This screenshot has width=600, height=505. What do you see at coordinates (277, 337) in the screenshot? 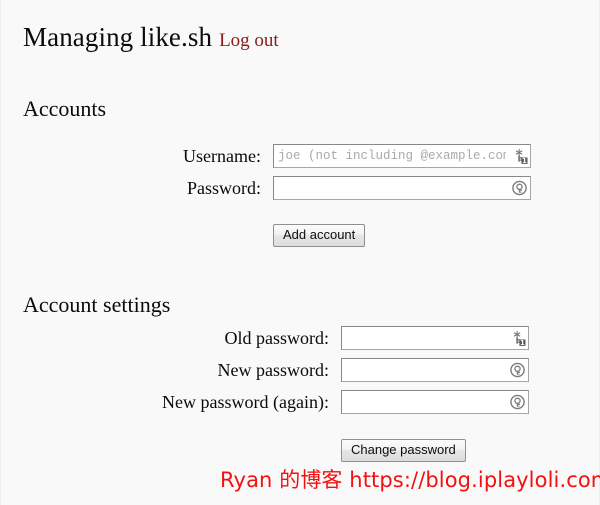
I see `old-password-label: Old password:` at bounding box center [277, 337].